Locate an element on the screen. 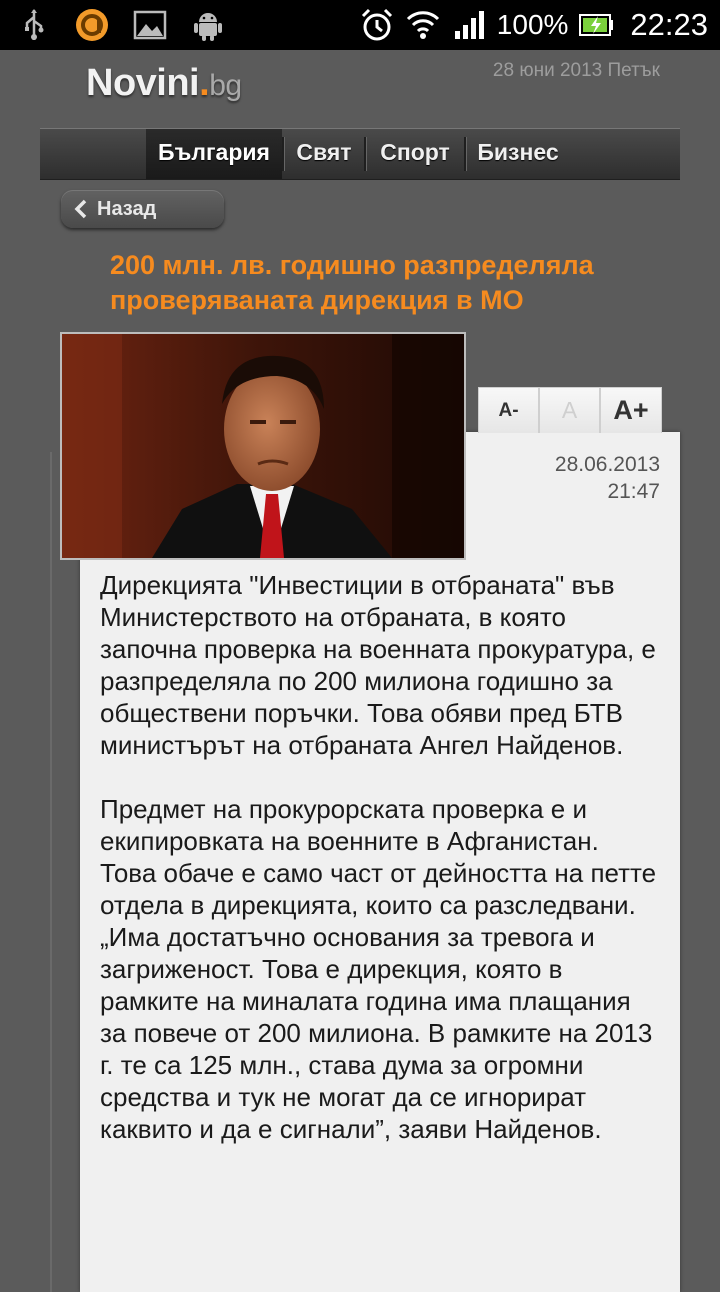 The height and width of the screenshot is (1292, 720). battery-icon is located at coordinates (596, 25).